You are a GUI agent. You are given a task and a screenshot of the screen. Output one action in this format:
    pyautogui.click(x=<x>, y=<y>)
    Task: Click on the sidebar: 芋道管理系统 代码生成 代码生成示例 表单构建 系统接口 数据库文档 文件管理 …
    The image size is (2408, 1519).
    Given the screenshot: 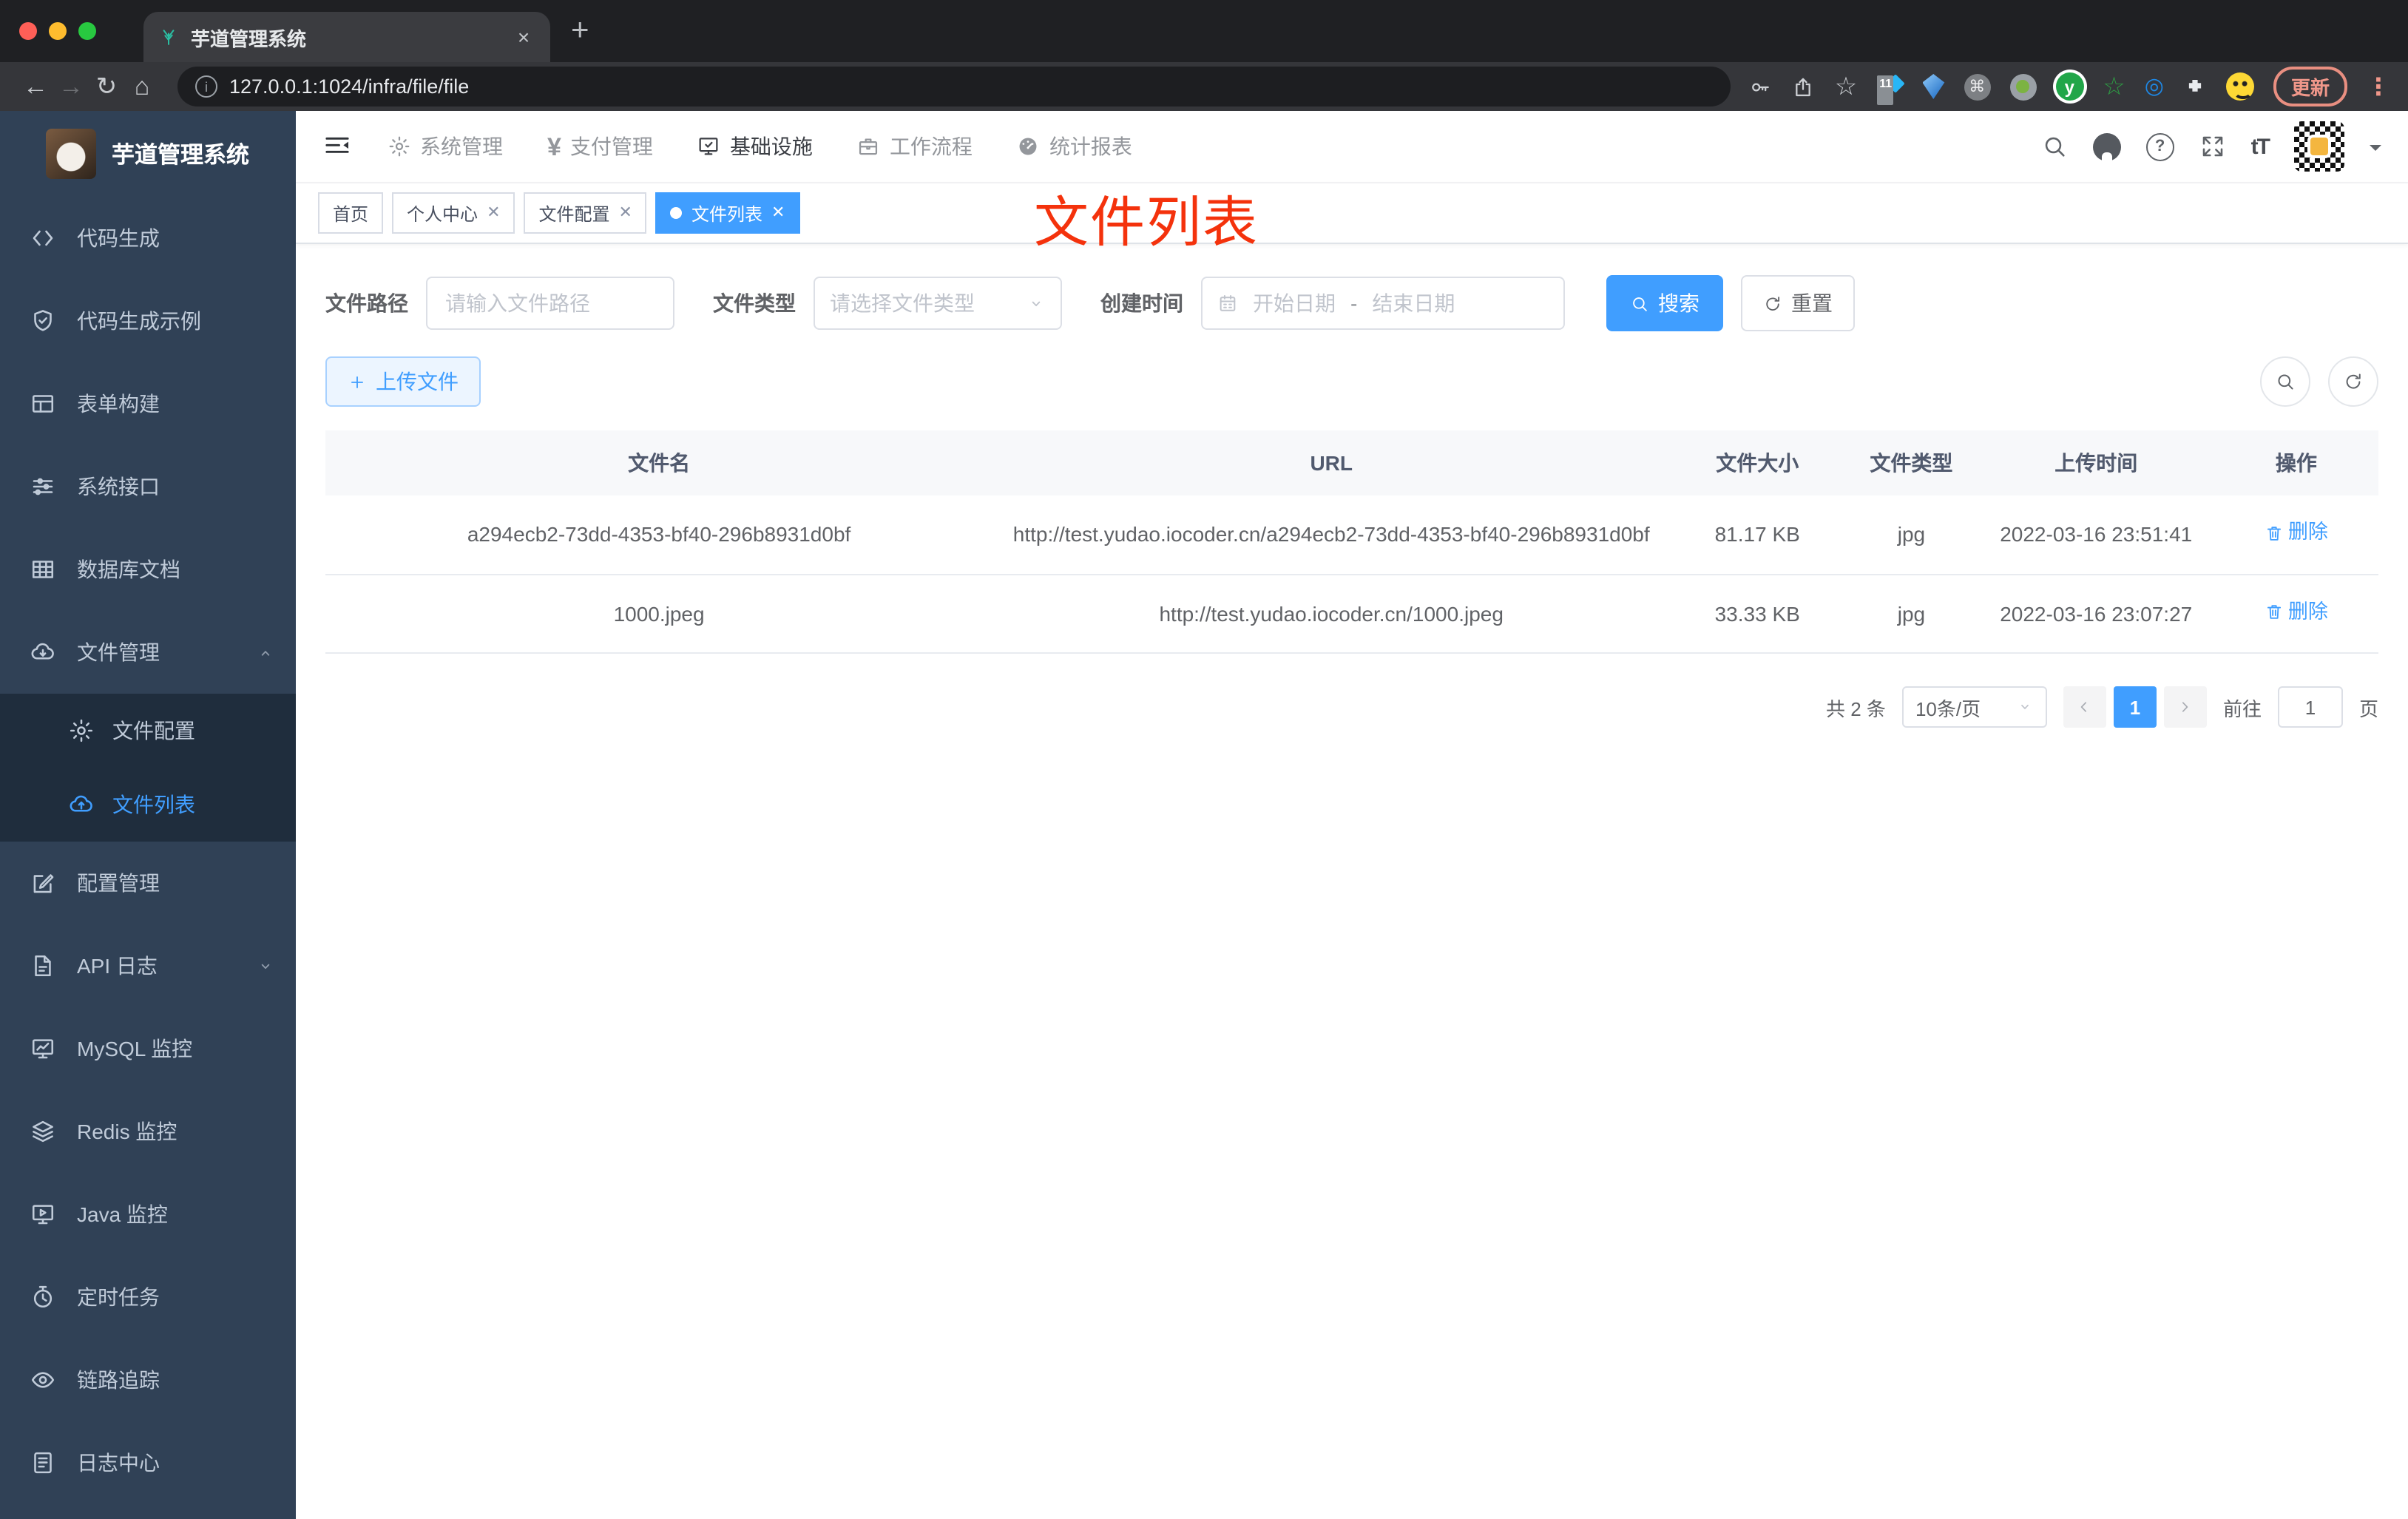 What is the action you would take?
    pyautogui.click(x=148, y=815)
    